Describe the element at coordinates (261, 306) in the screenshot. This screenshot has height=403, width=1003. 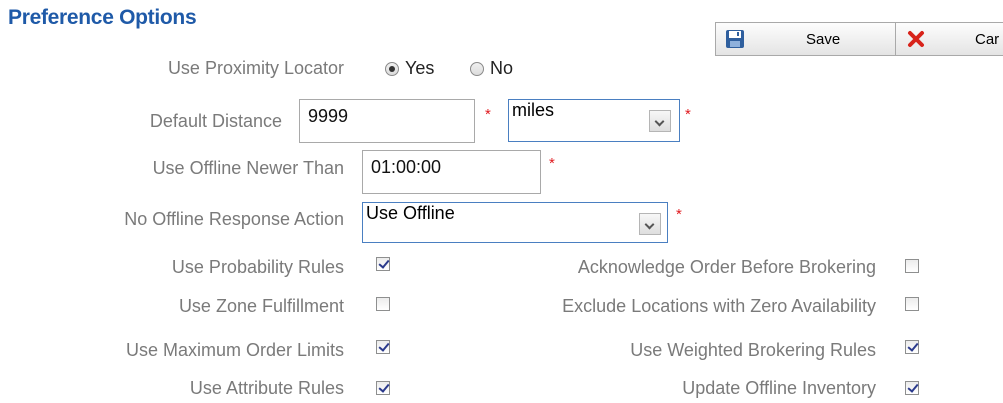
I see `check-label-zone-fulfillment: Use Zone Fulfillment` at that location.